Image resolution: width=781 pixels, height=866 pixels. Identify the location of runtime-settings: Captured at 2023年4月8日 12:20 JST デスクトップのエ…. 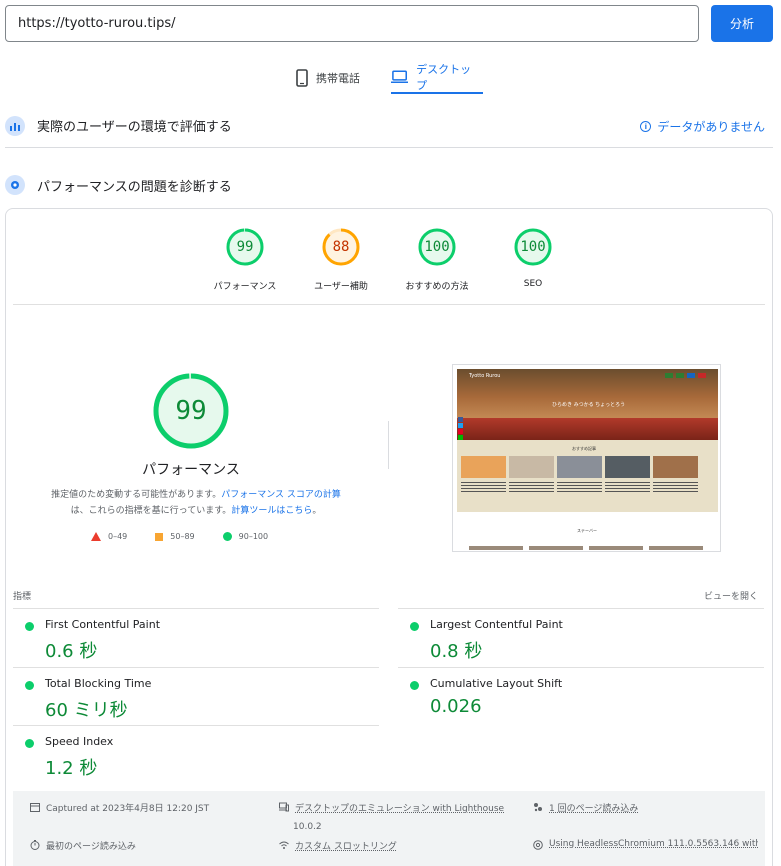
(389, 828).